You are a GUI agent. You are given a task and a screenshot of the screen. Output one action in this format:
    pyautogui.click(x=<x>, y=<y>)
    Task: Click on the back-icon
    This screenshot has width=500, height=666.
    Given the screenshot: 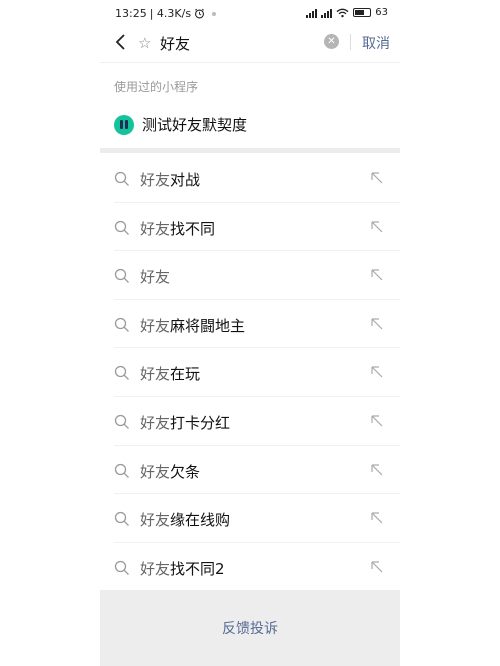 What is the action you would take?
    pyautogui.click(x=121, y=42)
    